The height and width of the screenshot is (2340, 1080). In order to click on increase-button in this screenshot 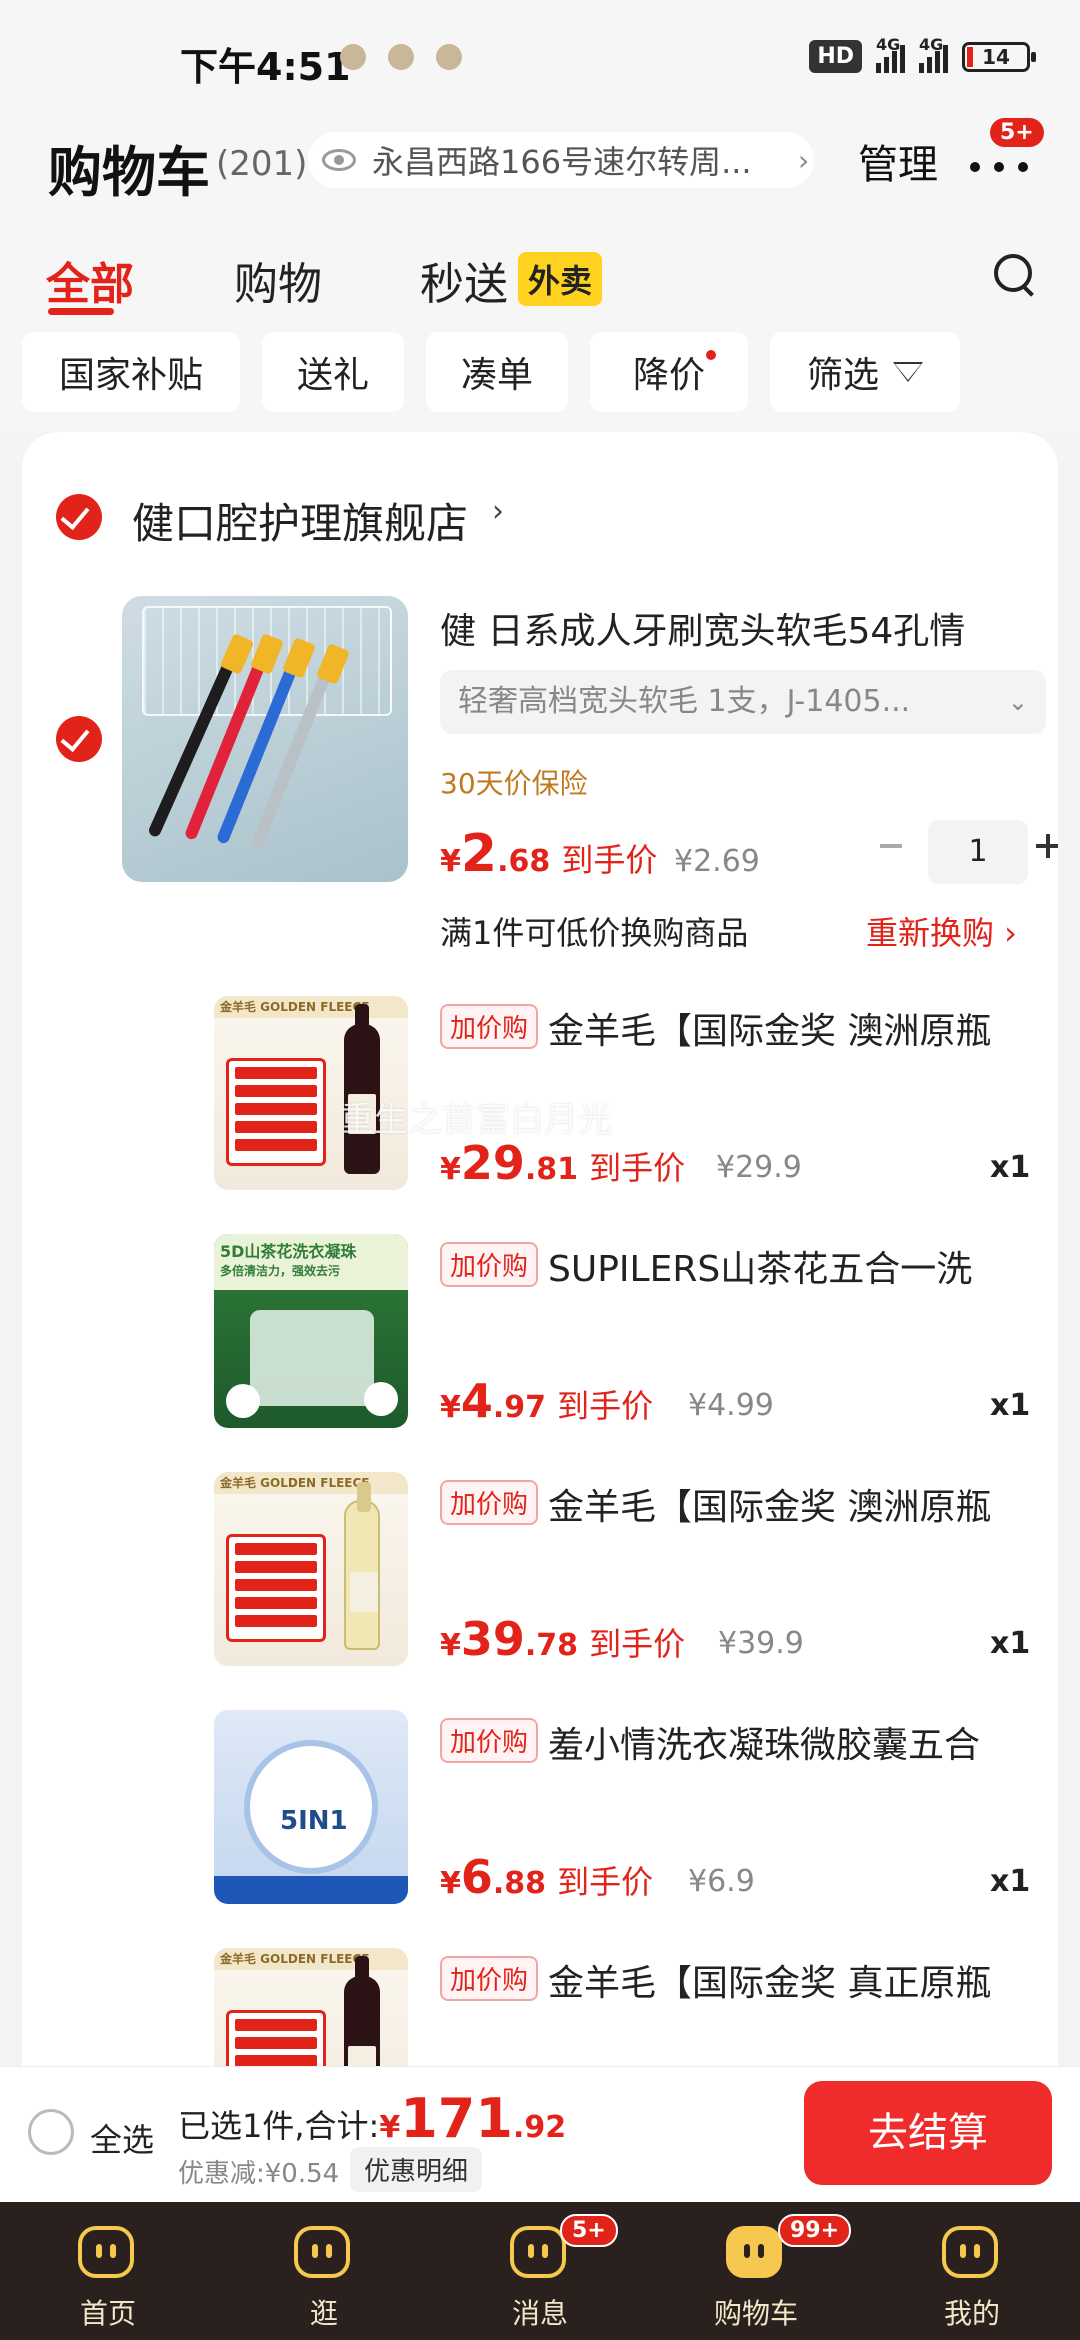, I will do `click(1047, 846)`.